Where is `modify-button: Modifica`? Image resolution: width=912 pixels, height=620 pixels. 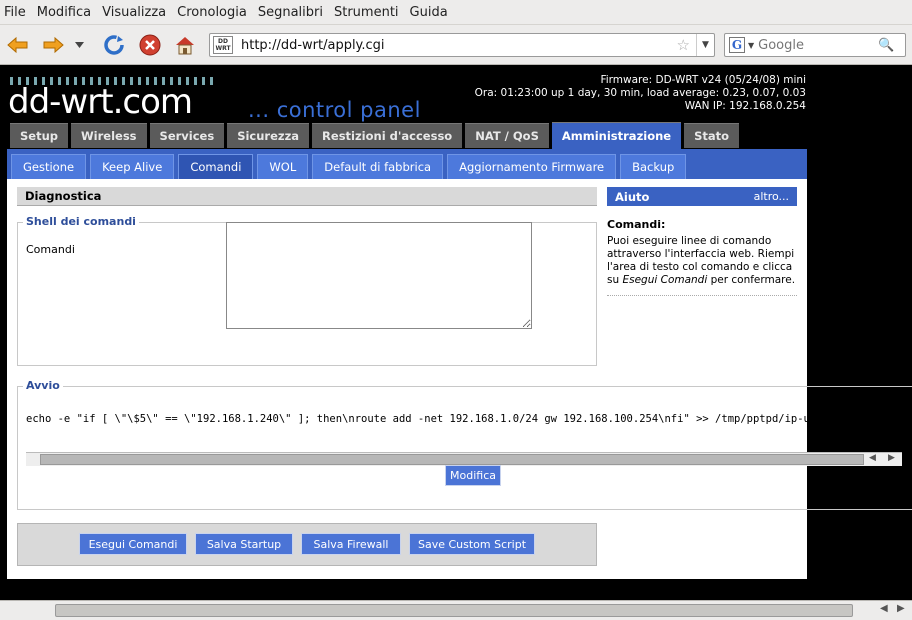
modify-button: Modifica is located at coordinates (473, 475).